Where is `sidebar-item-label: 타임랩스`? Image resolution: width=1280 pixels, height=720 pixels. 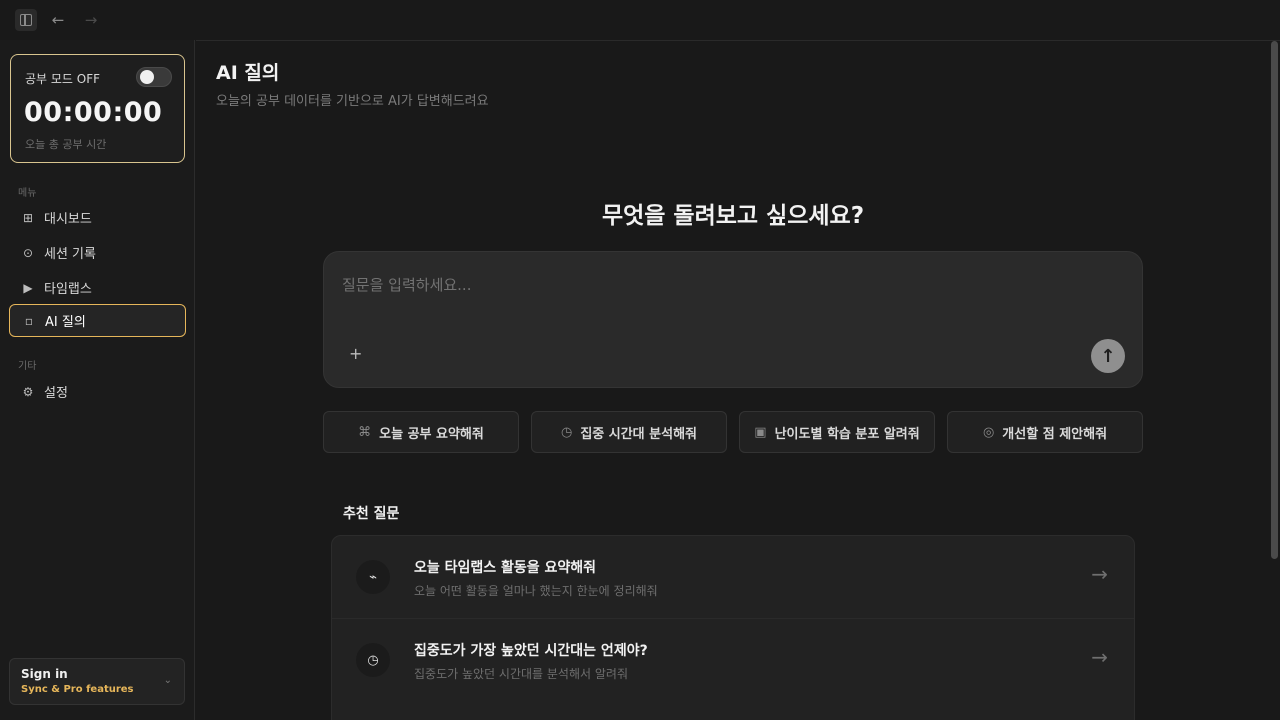
sidebar-item-label: 타임랩스 is located at coordinates (68, 289).